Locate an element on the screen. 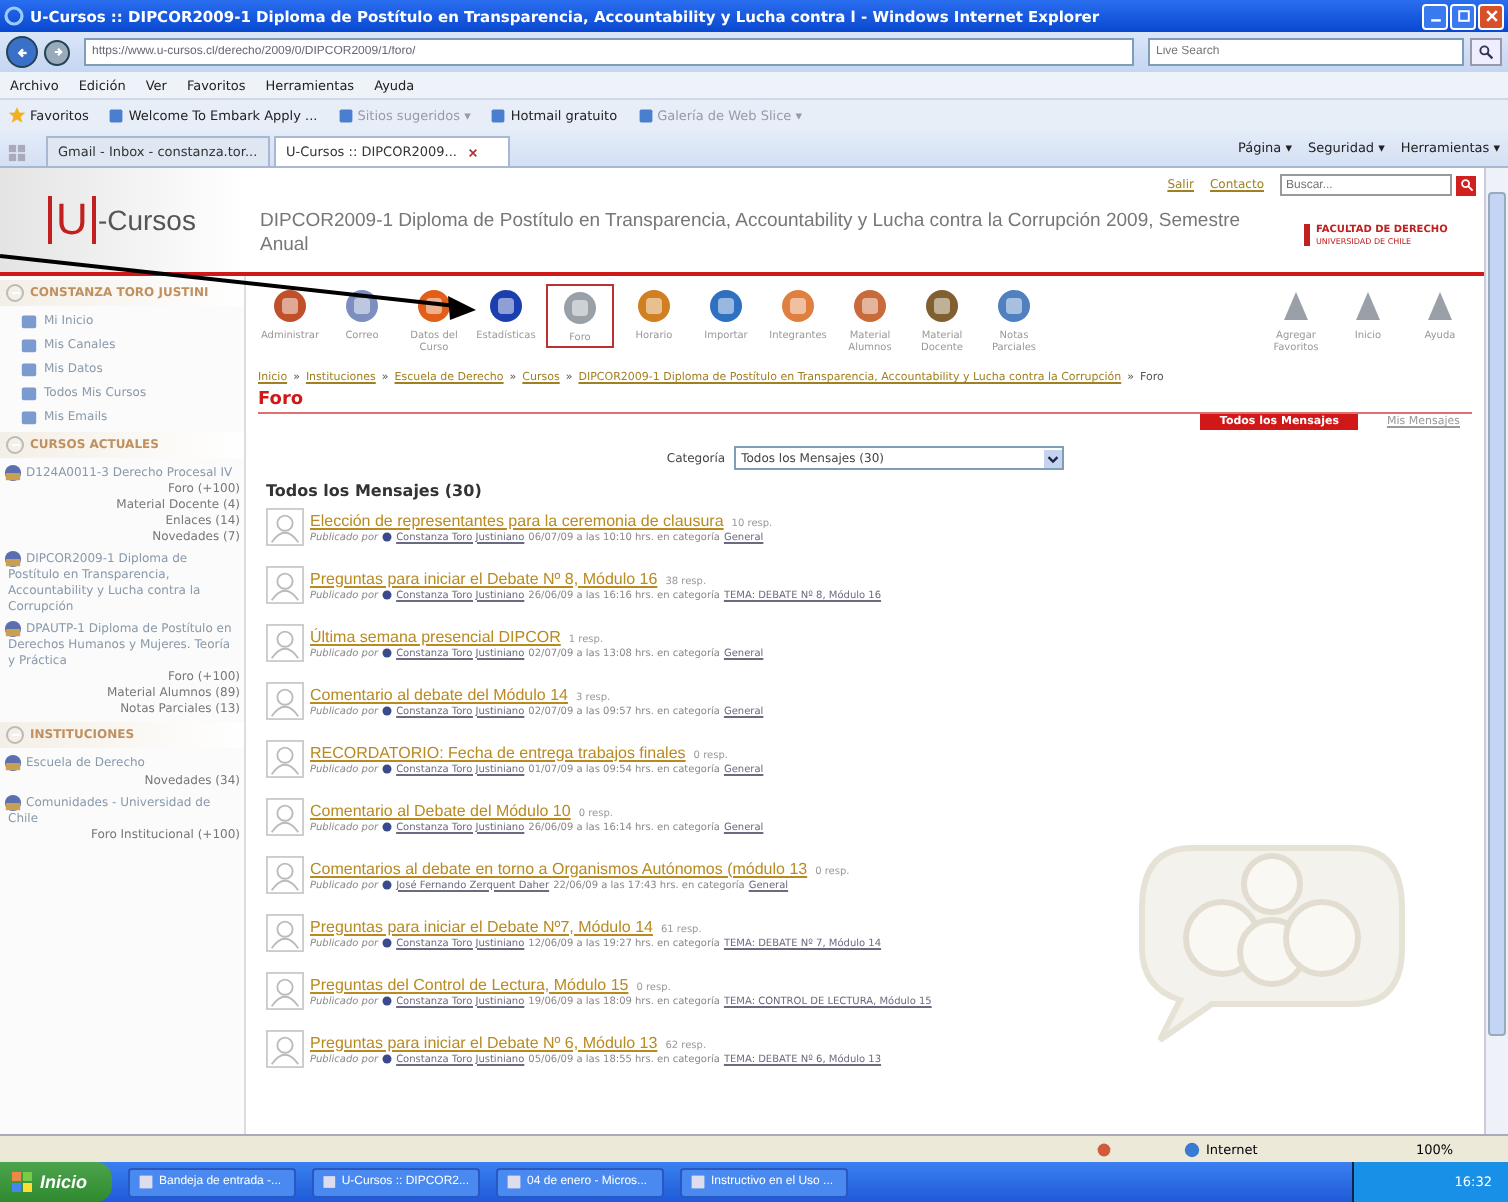 The image size is (1508, 1202). star-icon is located at coordinates (17, 115).